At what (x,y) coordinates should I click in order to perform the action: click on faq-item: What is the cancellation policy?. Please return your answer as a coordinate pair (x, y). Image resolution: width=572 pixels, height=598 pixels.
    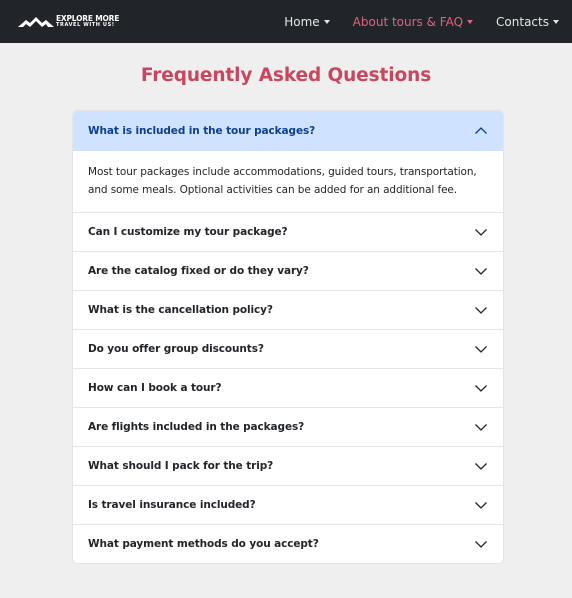
    Looking at the image, I should click on (288, 309).